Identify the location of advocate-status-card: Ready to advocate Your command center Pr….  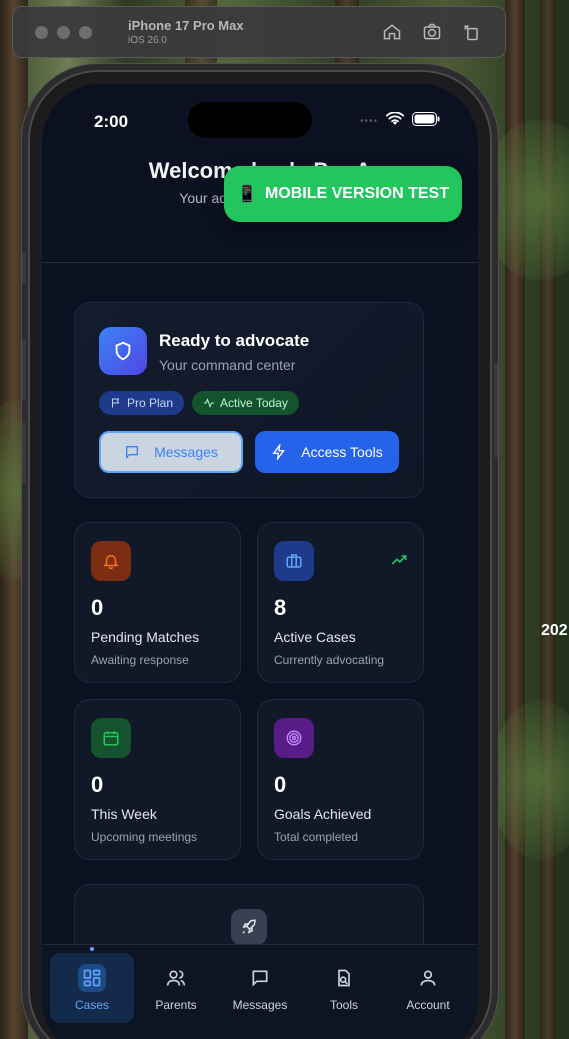
(249, 400).